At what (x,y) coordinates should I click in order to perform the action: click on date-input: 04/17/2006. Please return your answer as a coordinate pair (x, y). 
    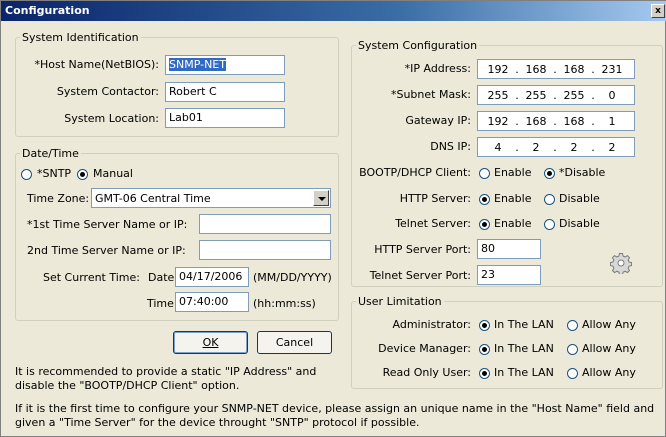
    Looking at the image, I should click on (212, 277).